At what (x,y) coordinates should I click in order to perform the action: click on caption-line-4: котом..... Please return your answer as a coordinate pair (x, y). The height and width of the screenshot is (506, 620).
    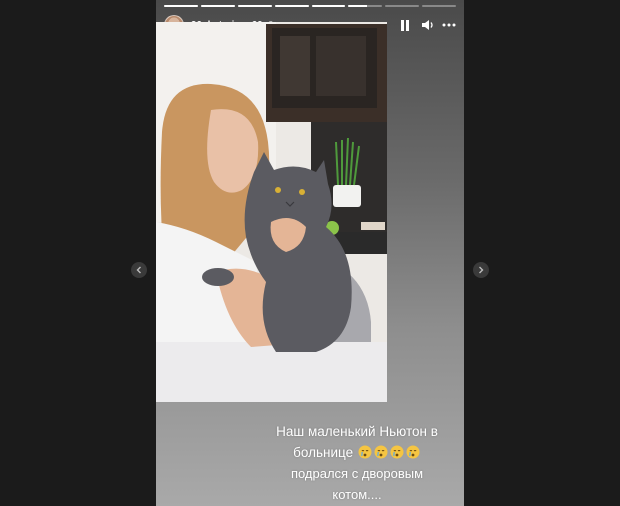
    Looking at the image, I should click on (357, 494).